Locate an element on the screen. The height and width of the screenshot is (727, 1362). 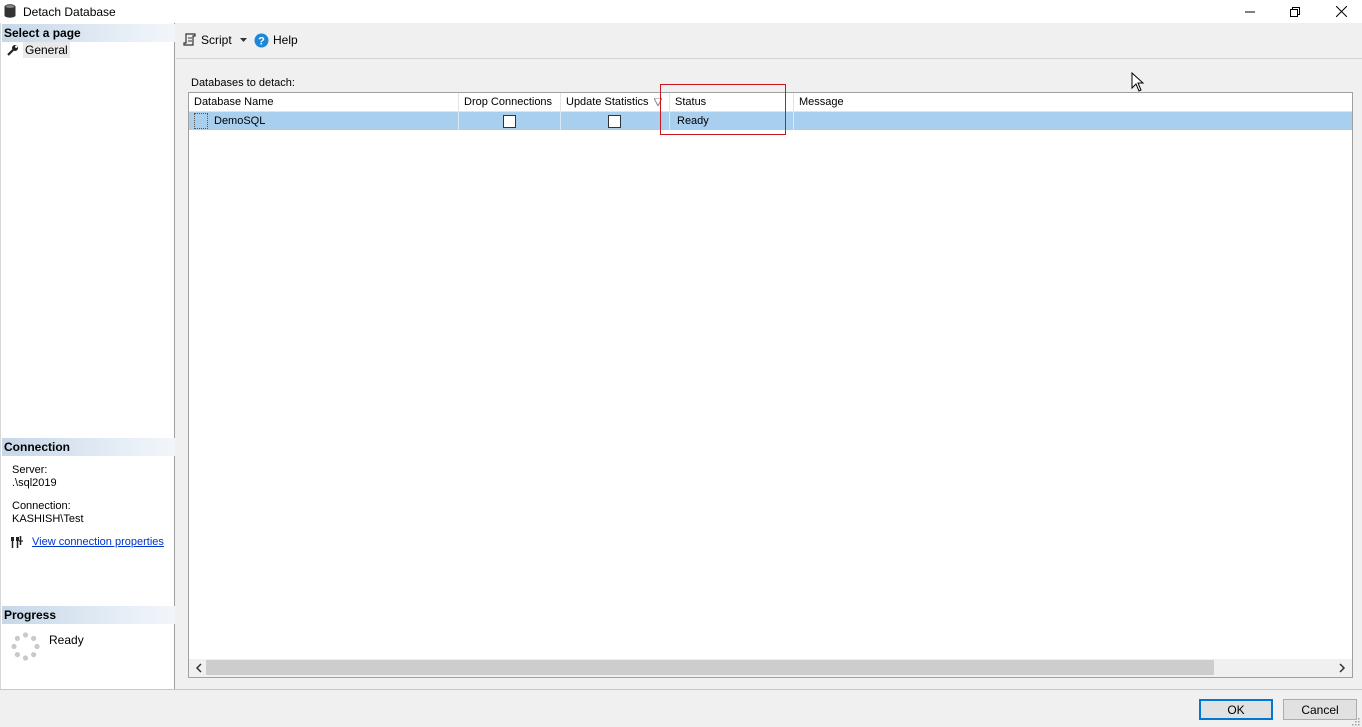
select-page-header: Select a page is located at coordinates (88, 33).